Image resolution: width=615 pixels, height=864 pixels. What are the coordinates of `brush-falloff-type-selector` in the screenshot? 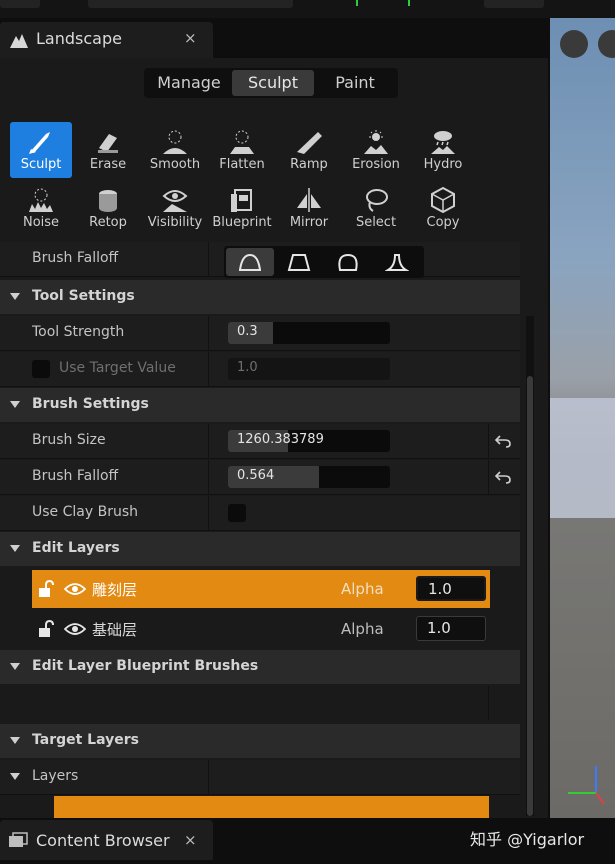 It's located at (324, 262).